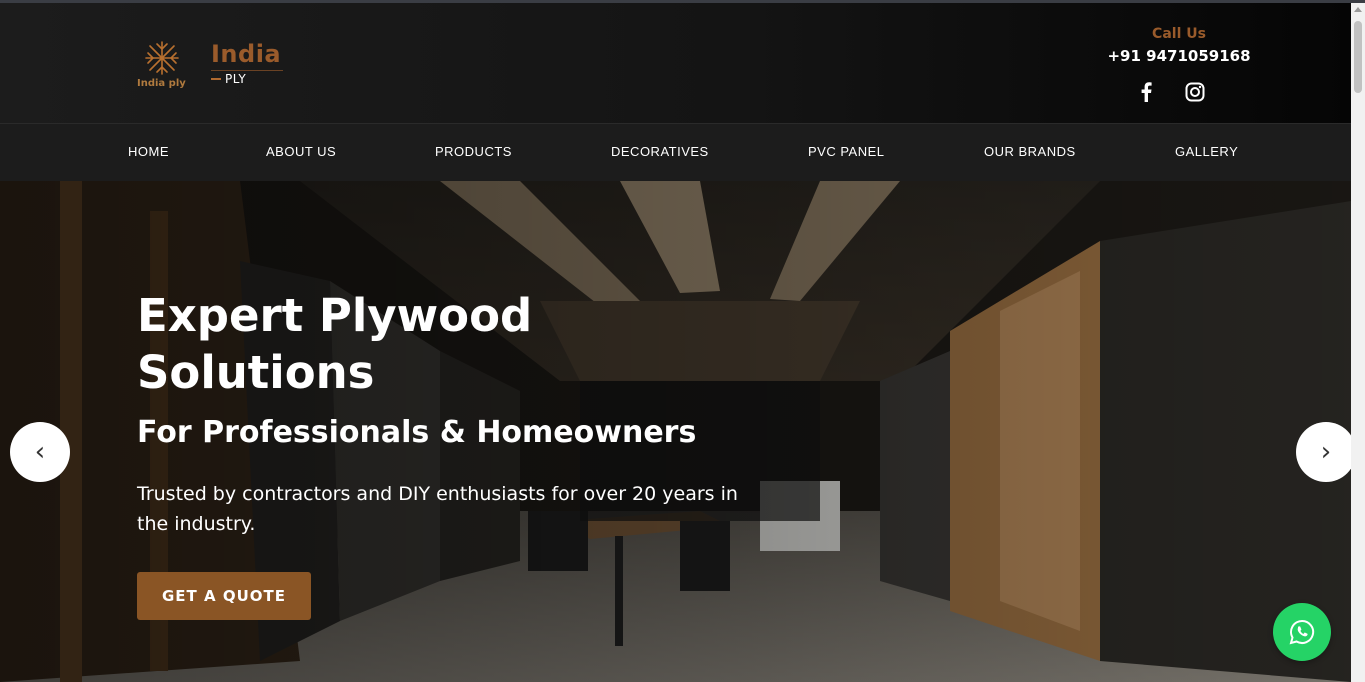 The image size is (1365, 682). What do you see at coordinates (148, 151) in the screenshot?
I see `nav-item-home: HOME` at bounding box center [148, 151].